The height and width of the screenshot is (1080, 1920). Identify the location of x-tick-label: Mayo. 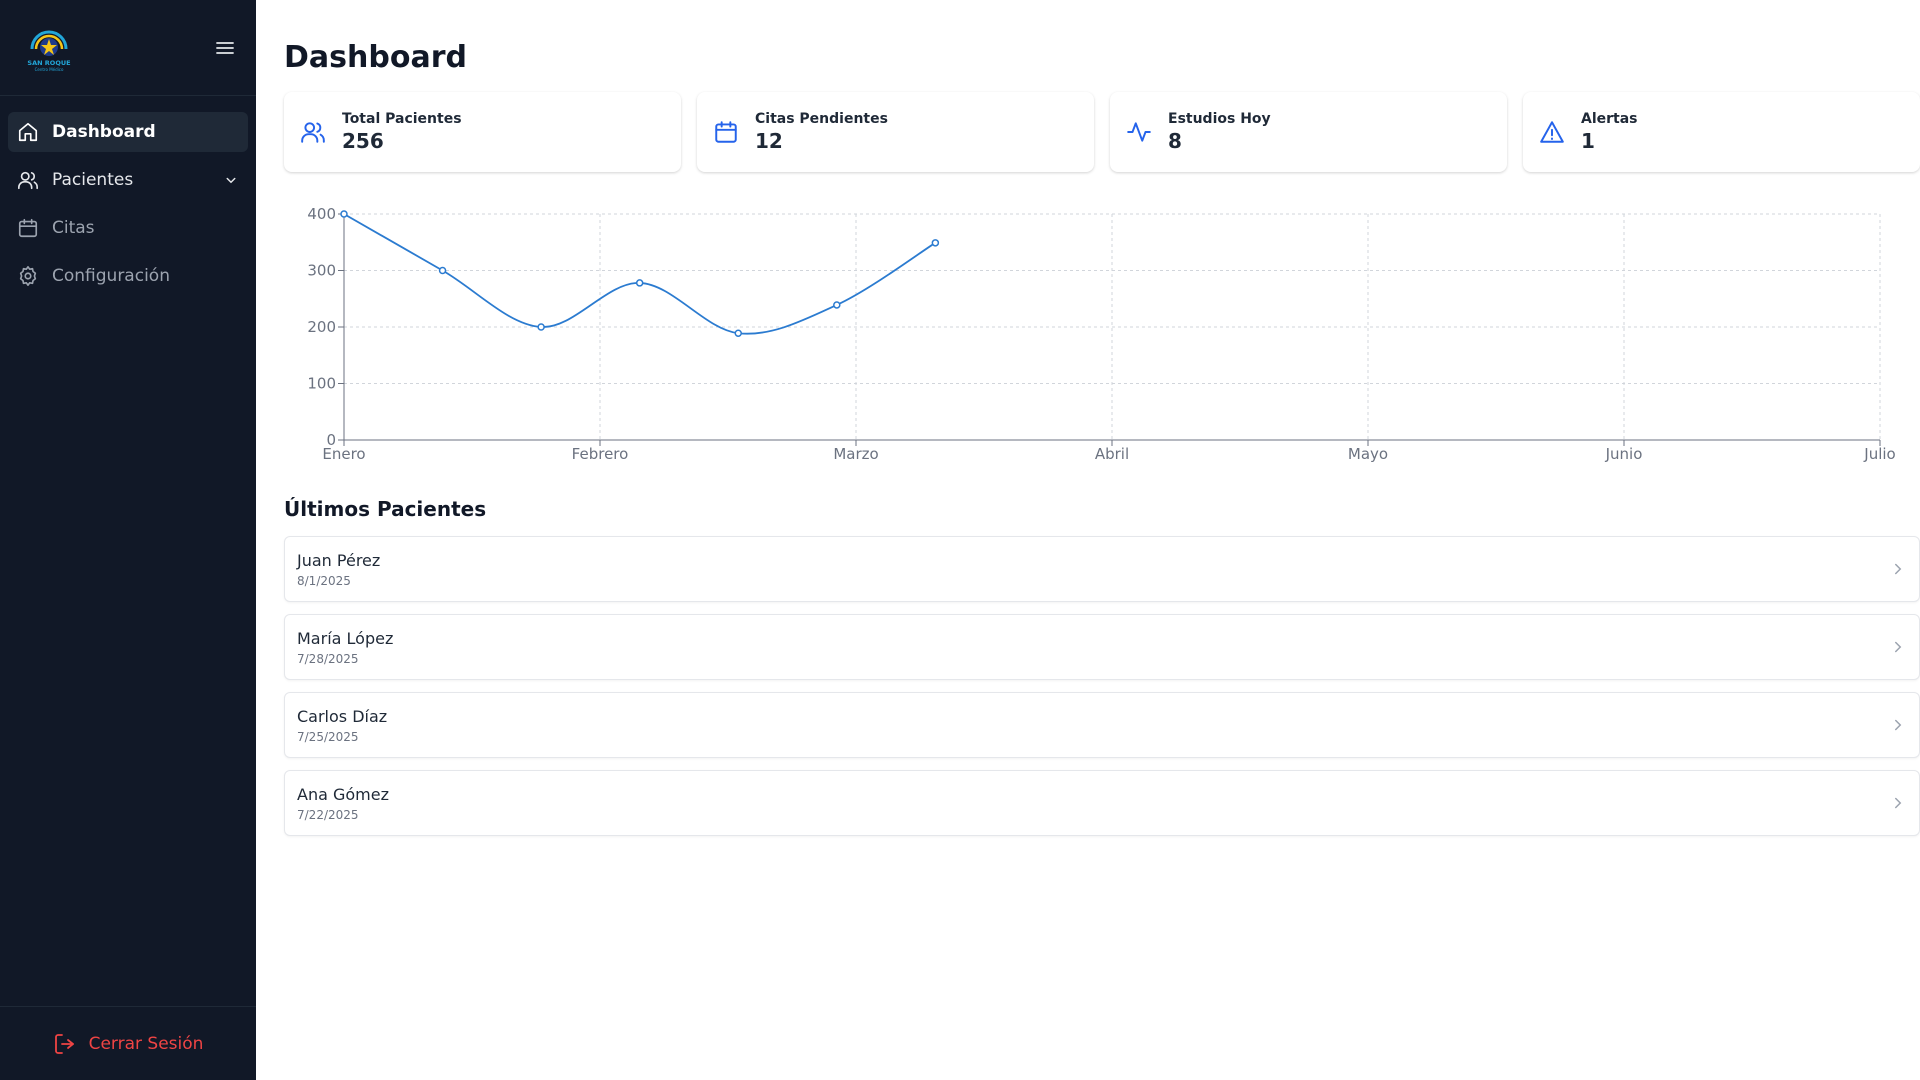
(1368, 454).